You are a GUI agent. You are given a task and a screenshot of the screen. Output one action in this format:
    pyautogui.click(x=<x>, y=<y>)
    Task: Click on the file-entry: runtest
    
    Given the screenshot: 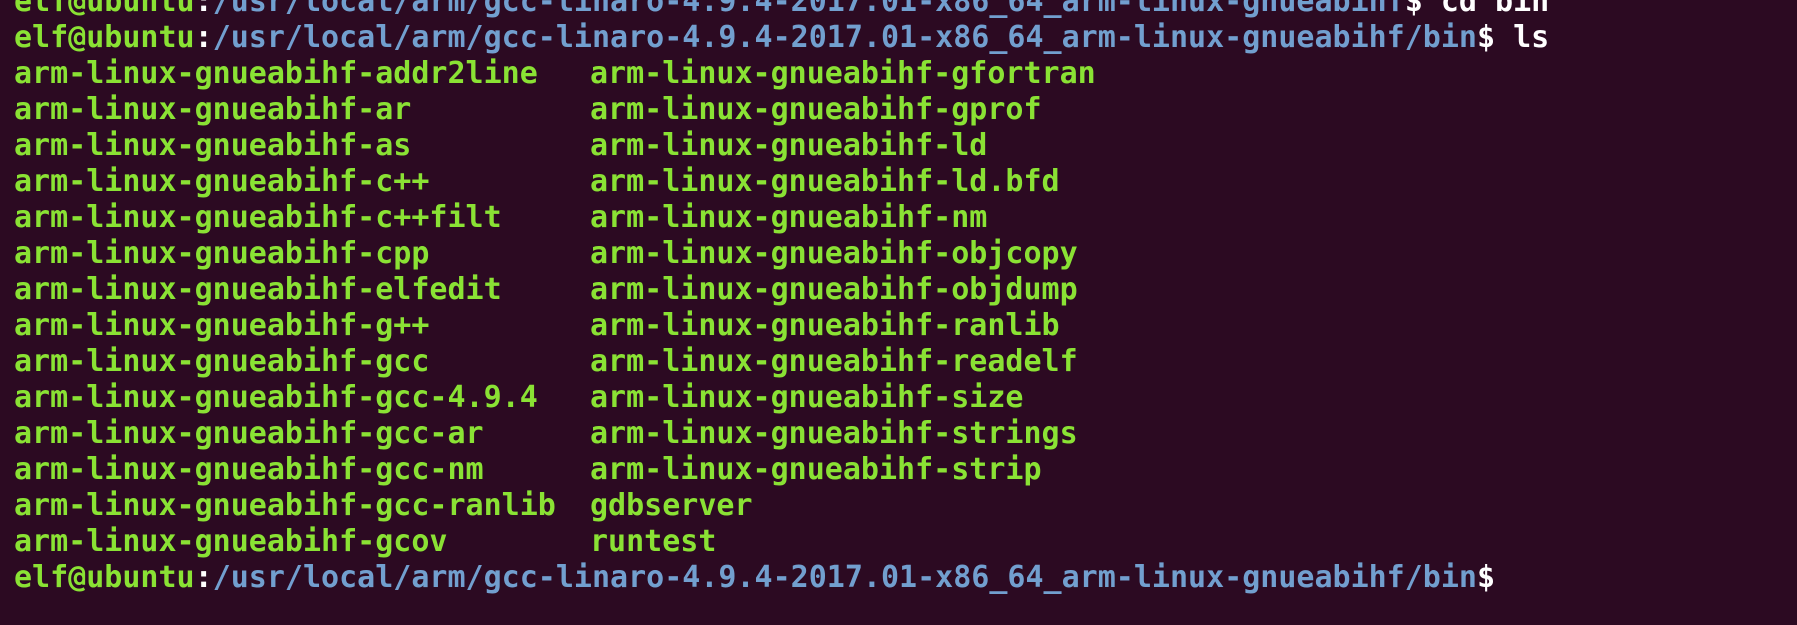 What is the action you would take?
    pyautogui.click(x=653, y=541)
    